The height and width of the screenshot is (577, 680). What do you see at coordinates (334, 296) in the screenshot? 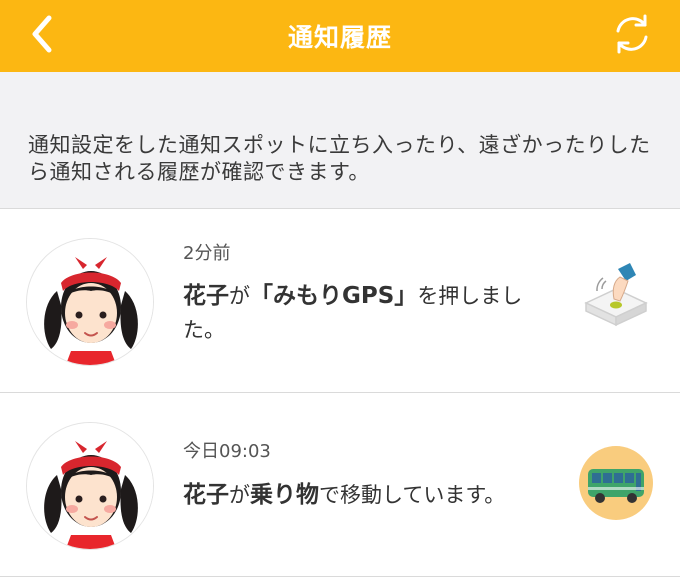
I see `message-keyword: 「みもりGPS」` at bounding box center [334, 296].